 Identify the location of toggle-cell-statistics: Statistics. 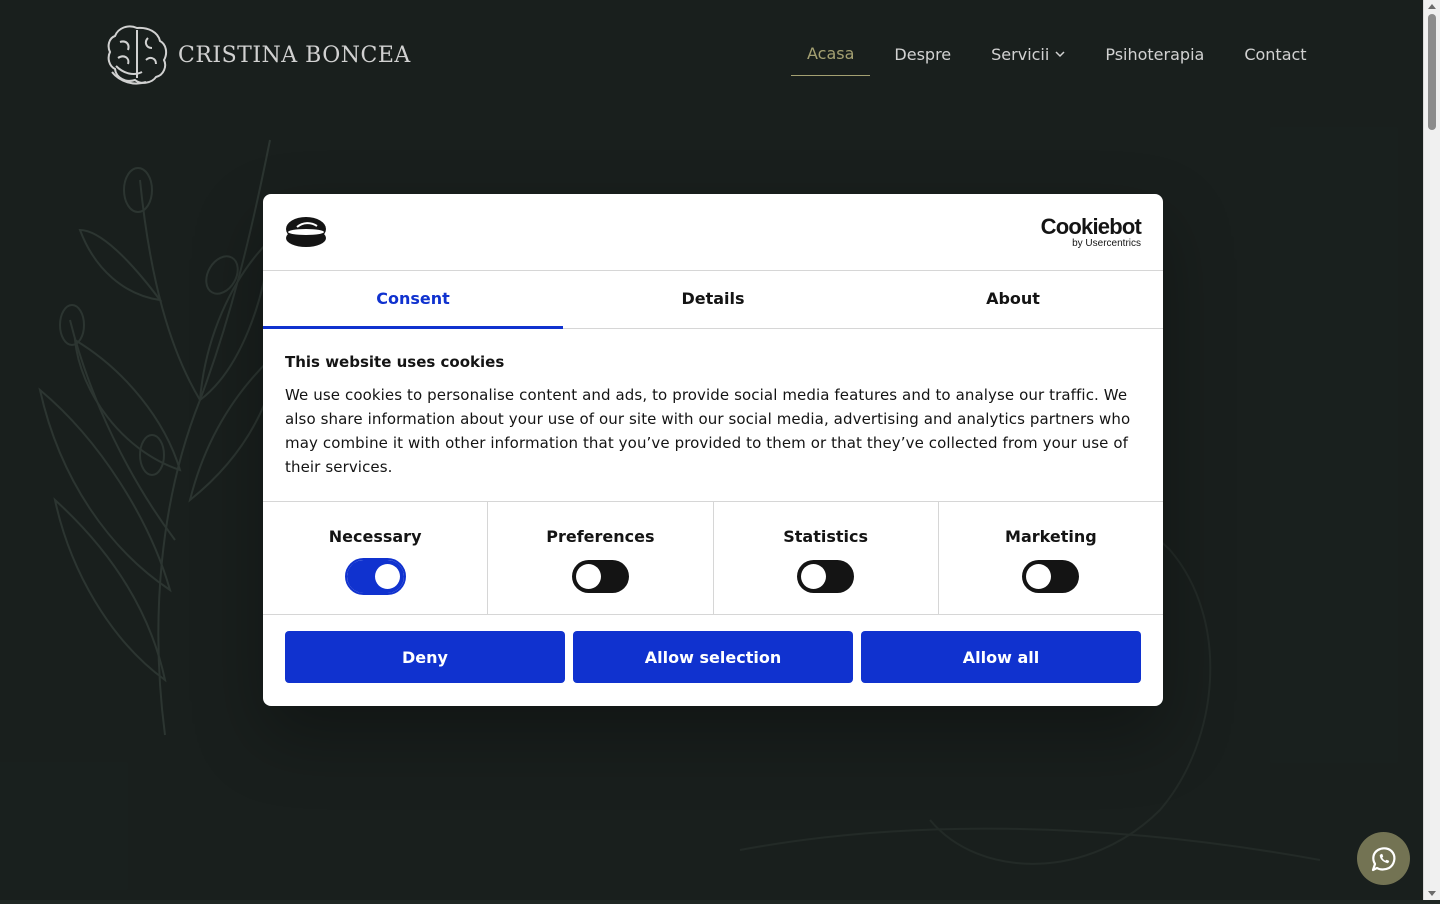
(826, 558).